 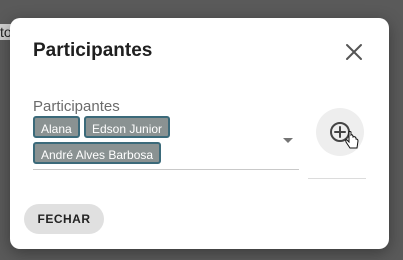 I want to click on close-button, so click(x=354, y=52).